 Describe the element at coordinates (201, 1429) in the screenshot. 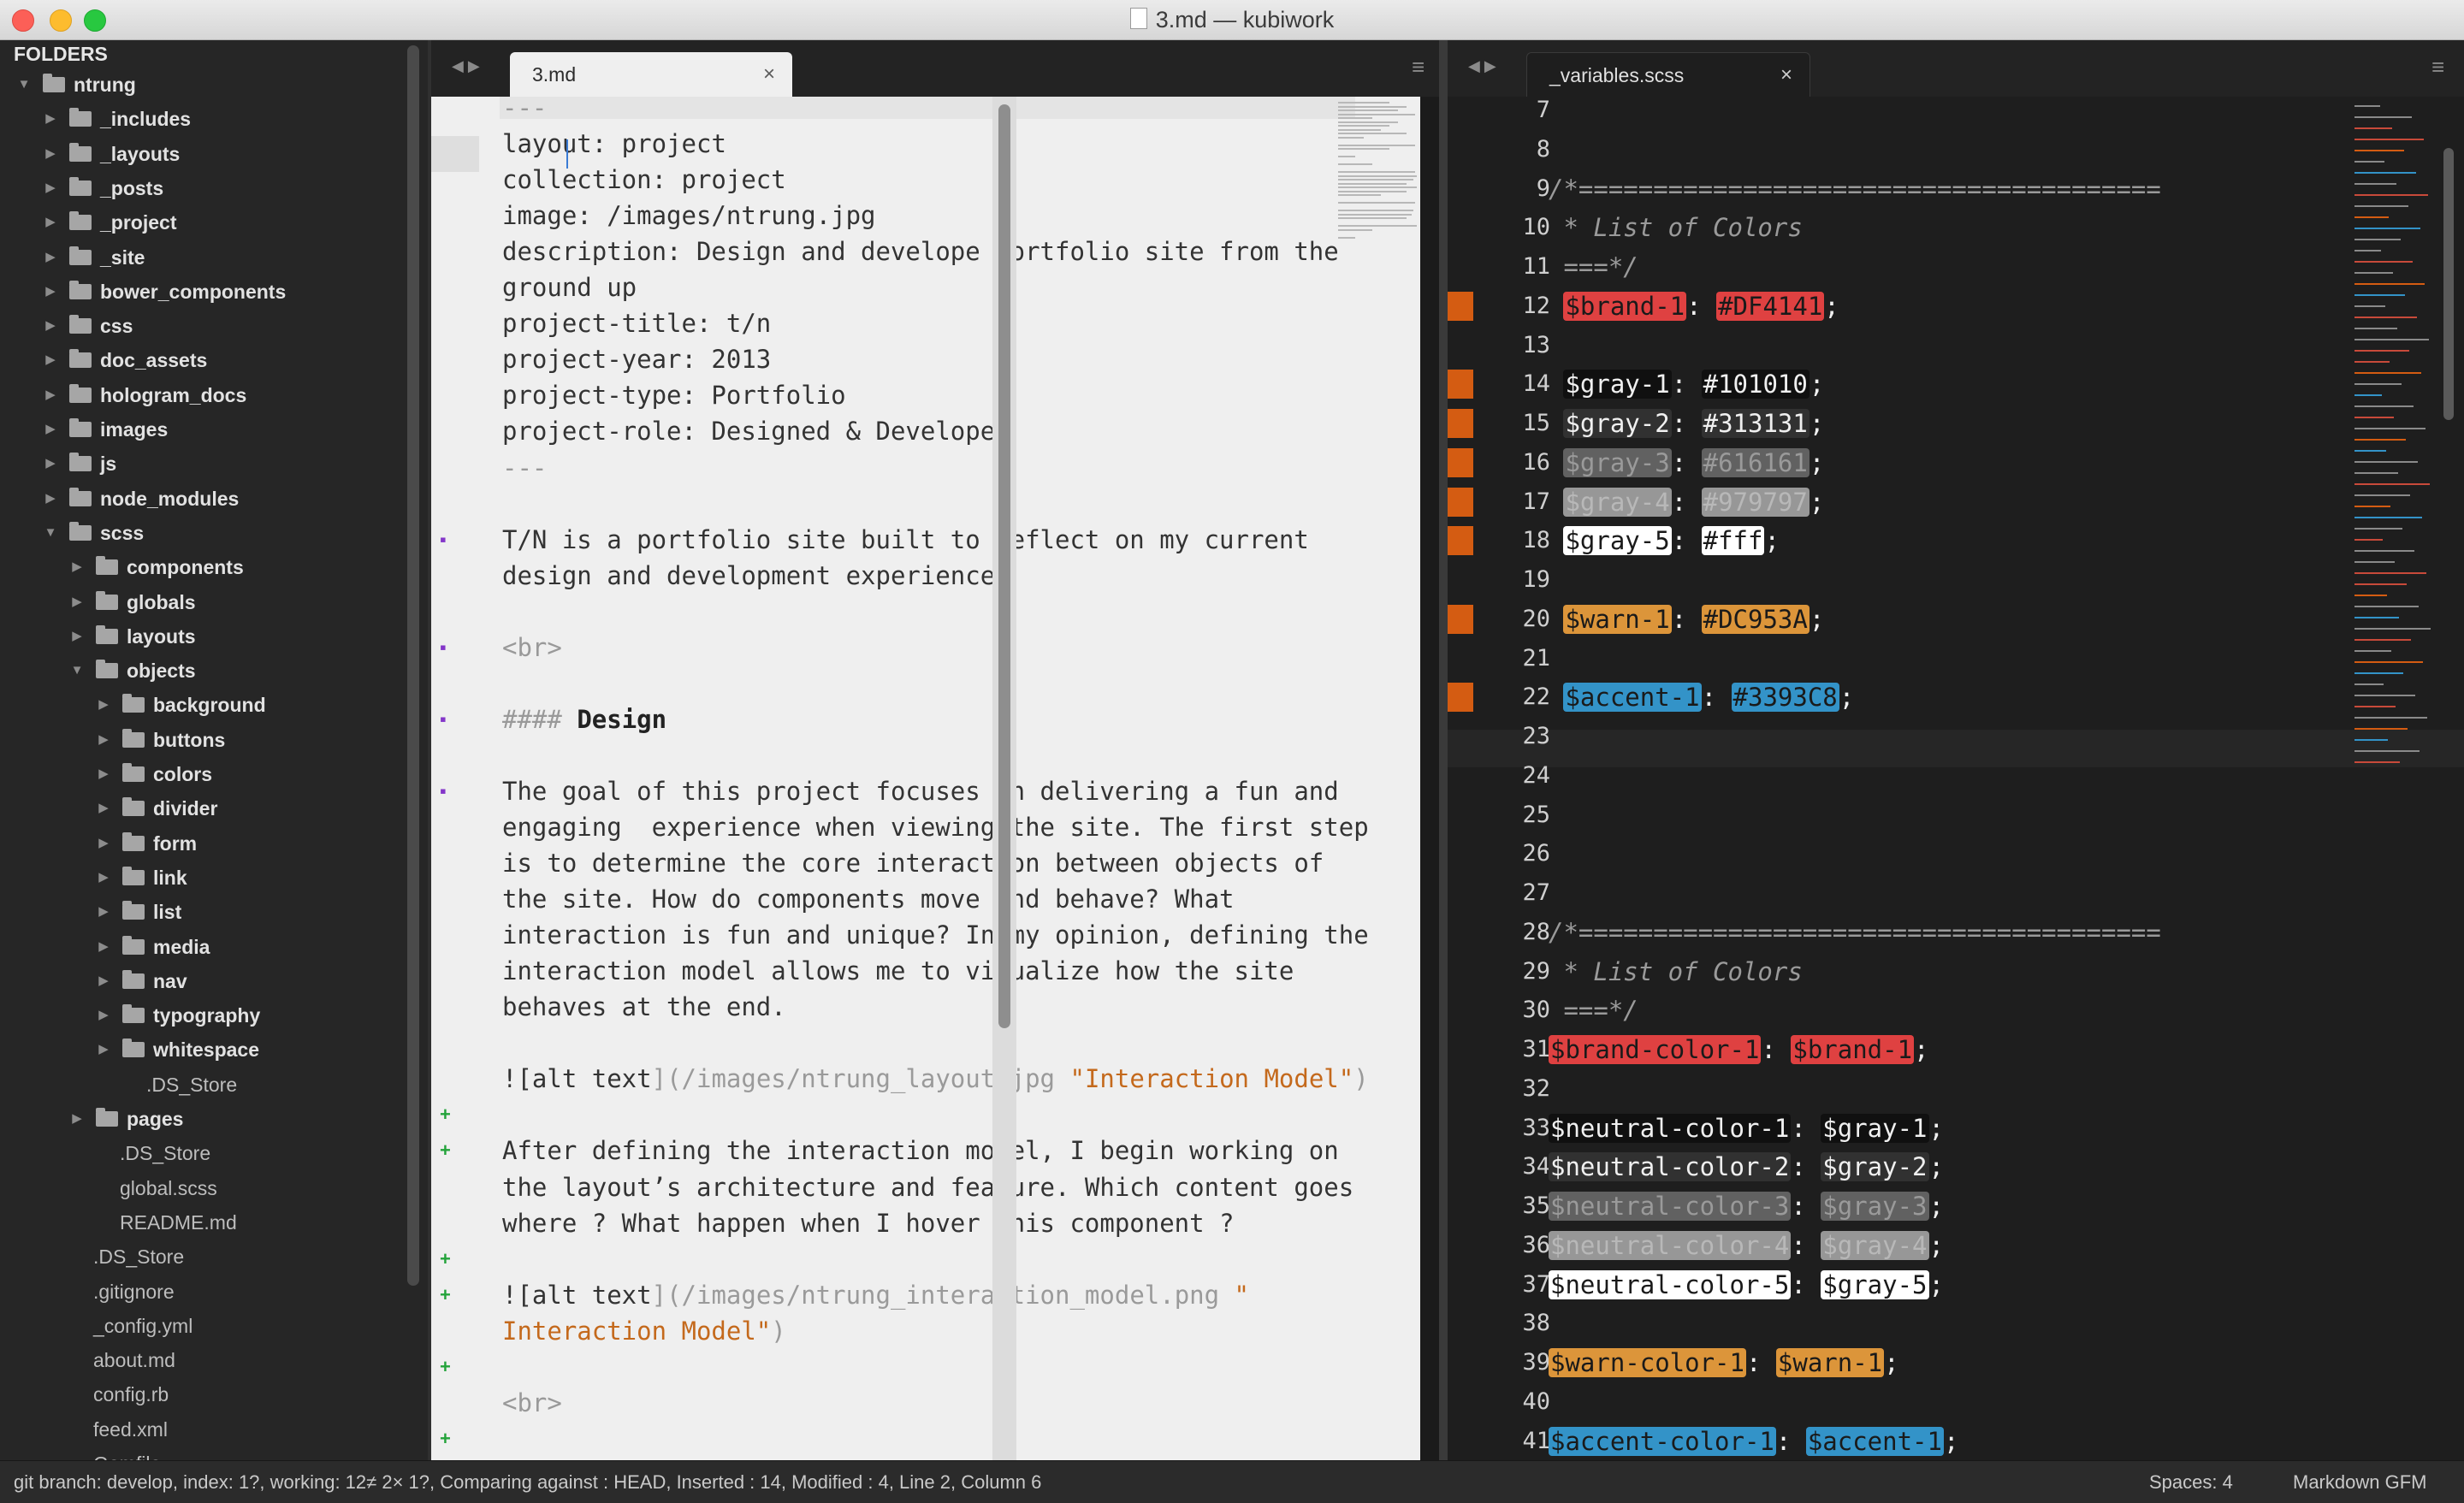

I see `file-item: feed.xml` at that location.